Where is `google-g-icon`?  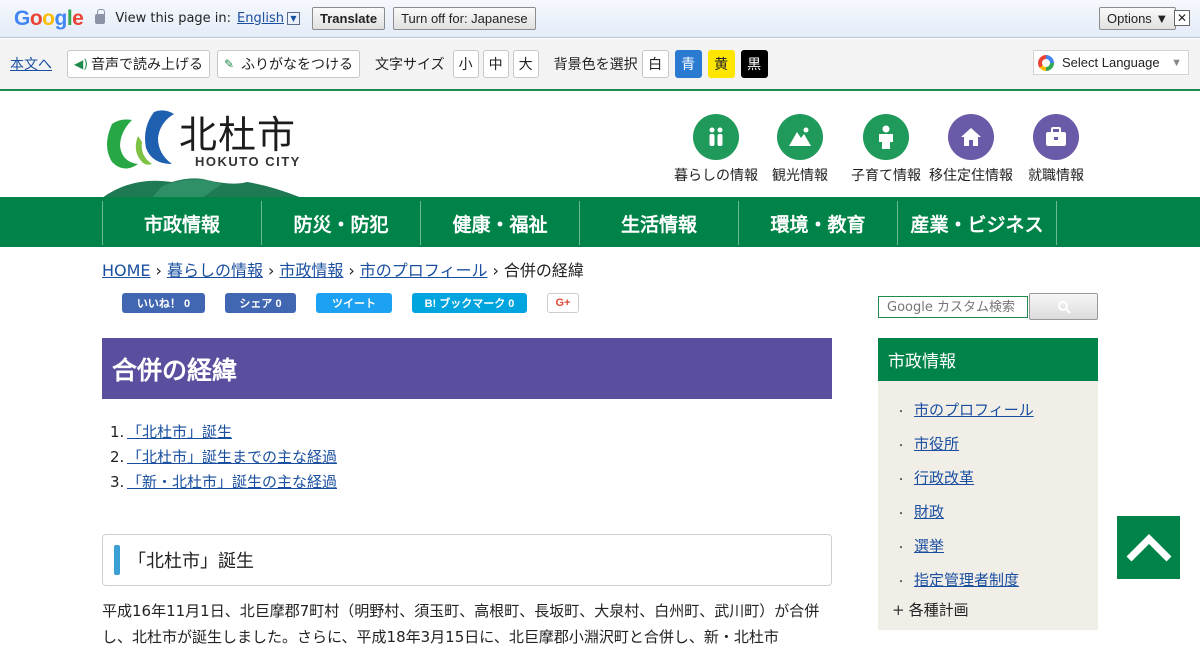 google-g-icon is located at coordinates (1046, 62).